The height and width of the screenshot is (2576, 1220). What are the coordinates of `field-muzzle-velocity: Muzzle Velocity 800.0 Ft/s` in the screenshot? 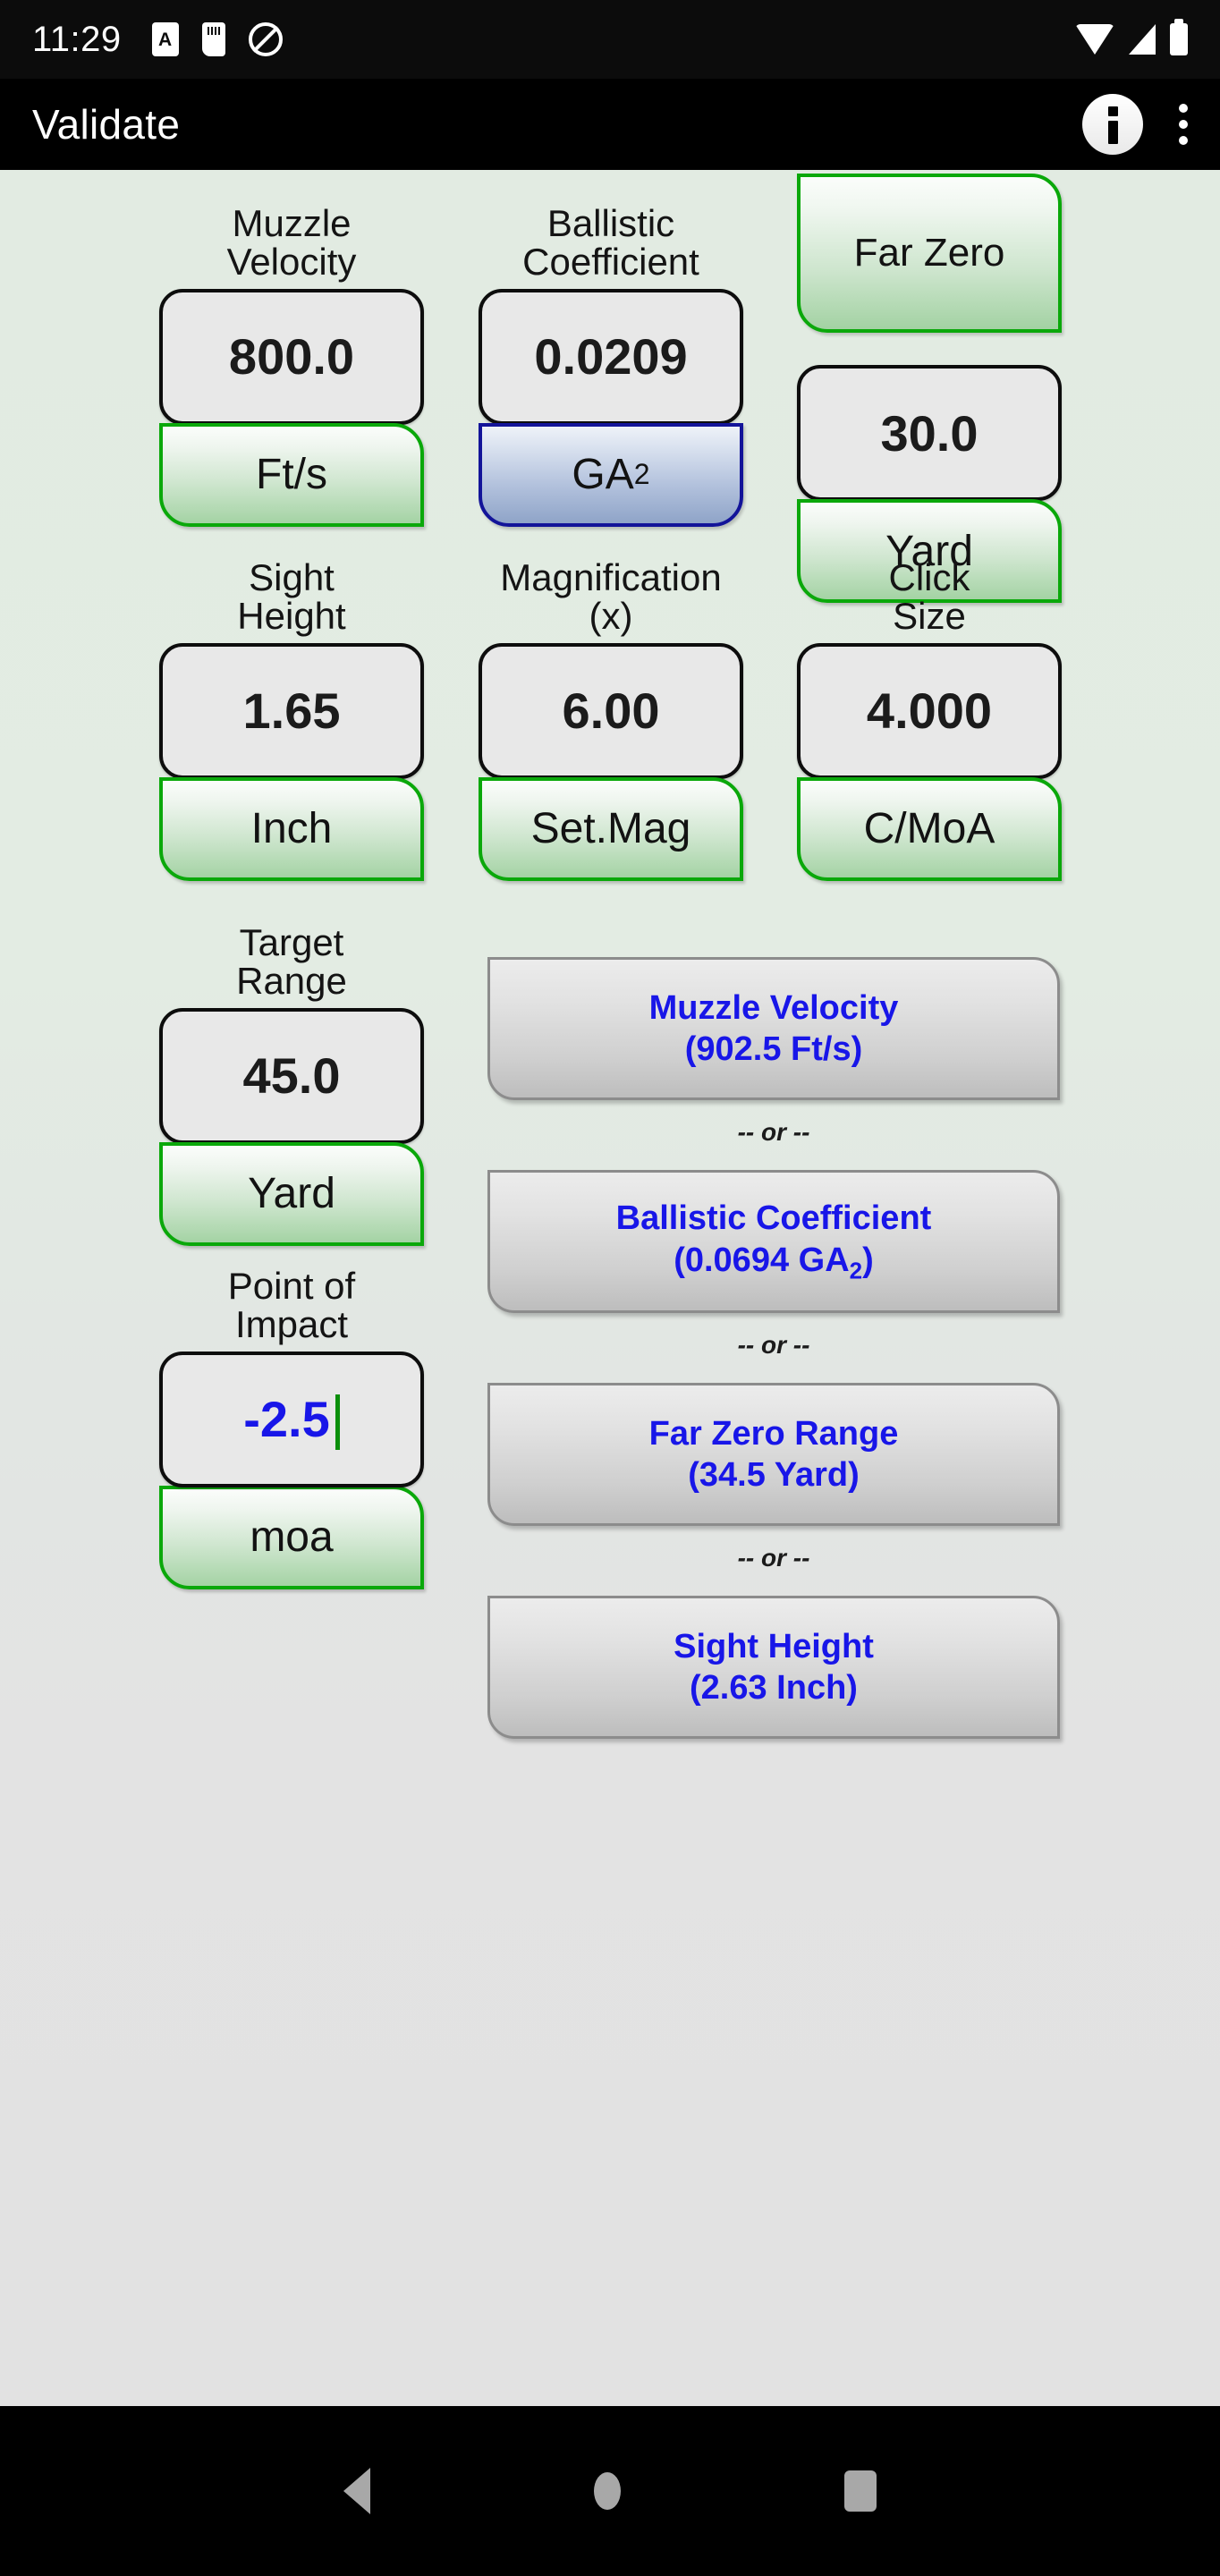 It's located at (291, 365).